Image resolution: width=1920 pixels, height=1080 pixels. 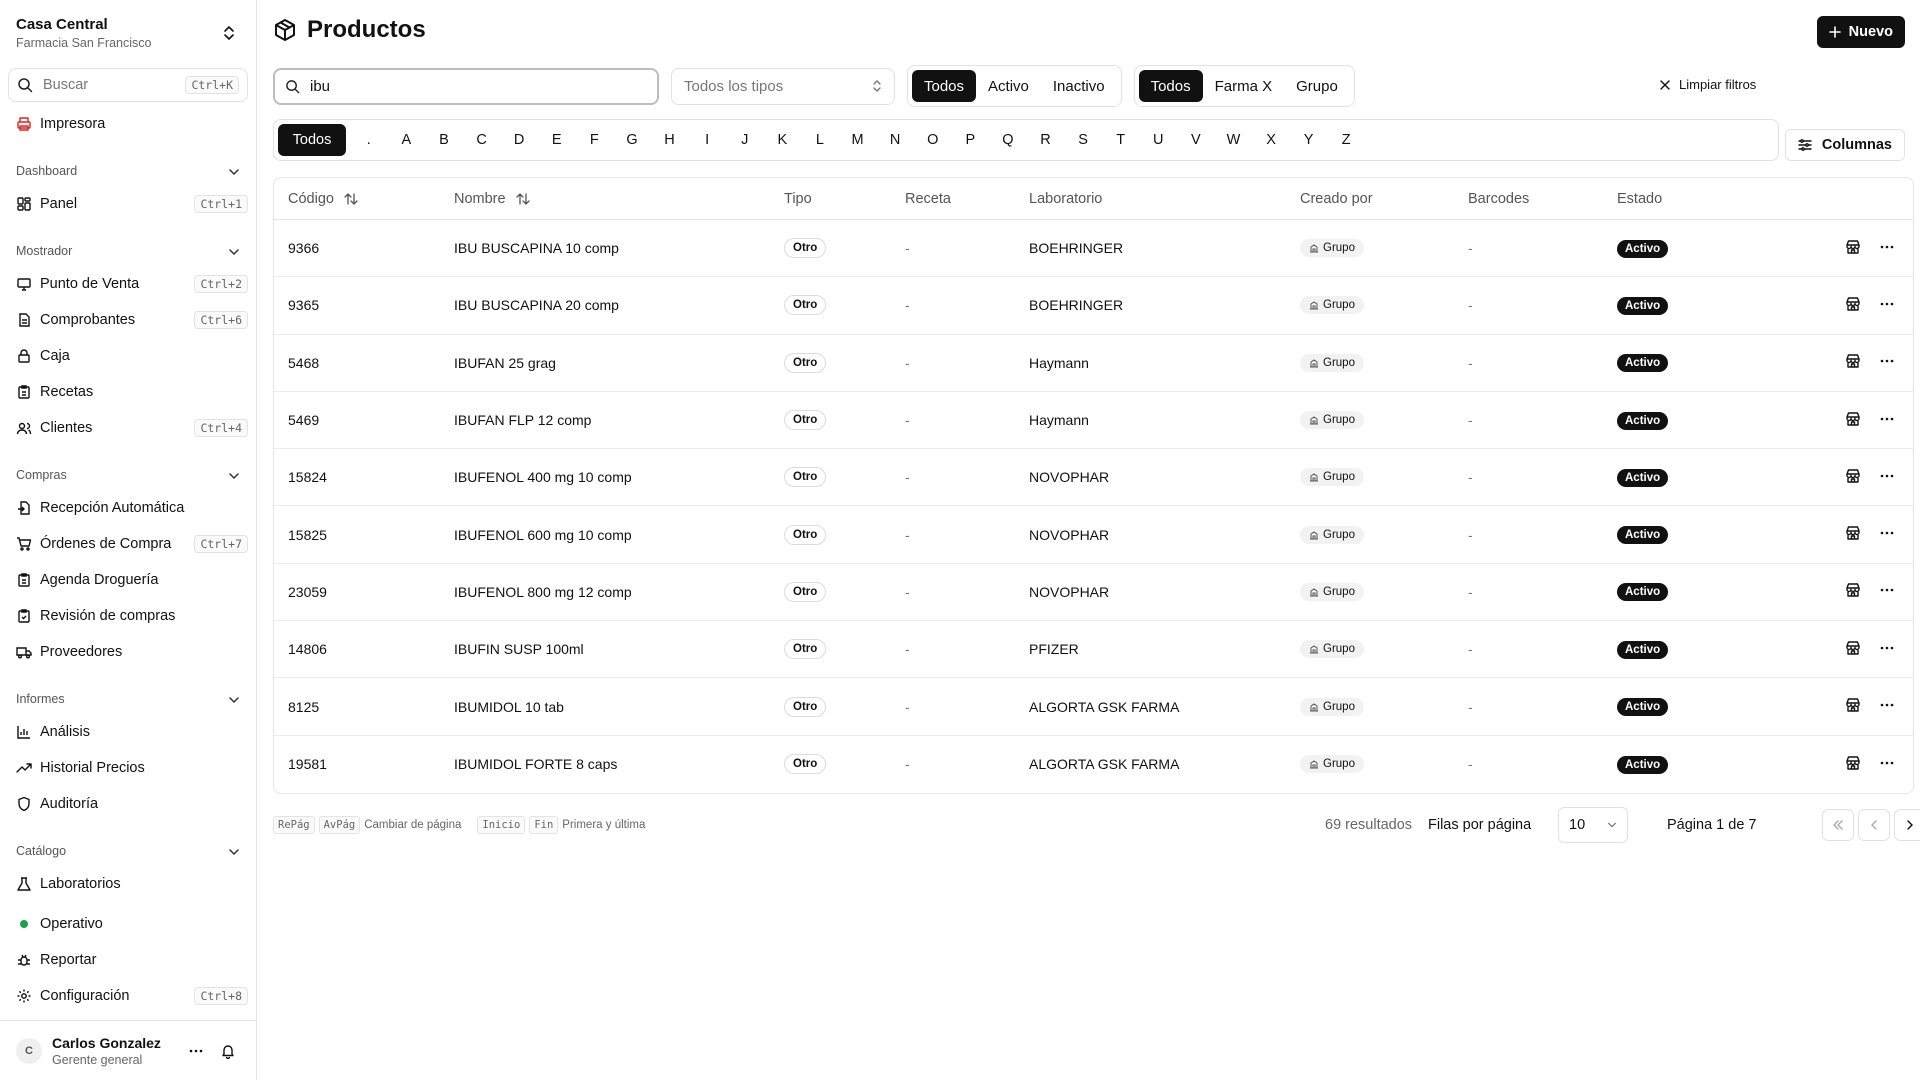 I want to click on section-informes: Informes, so click(x=128, y=695).